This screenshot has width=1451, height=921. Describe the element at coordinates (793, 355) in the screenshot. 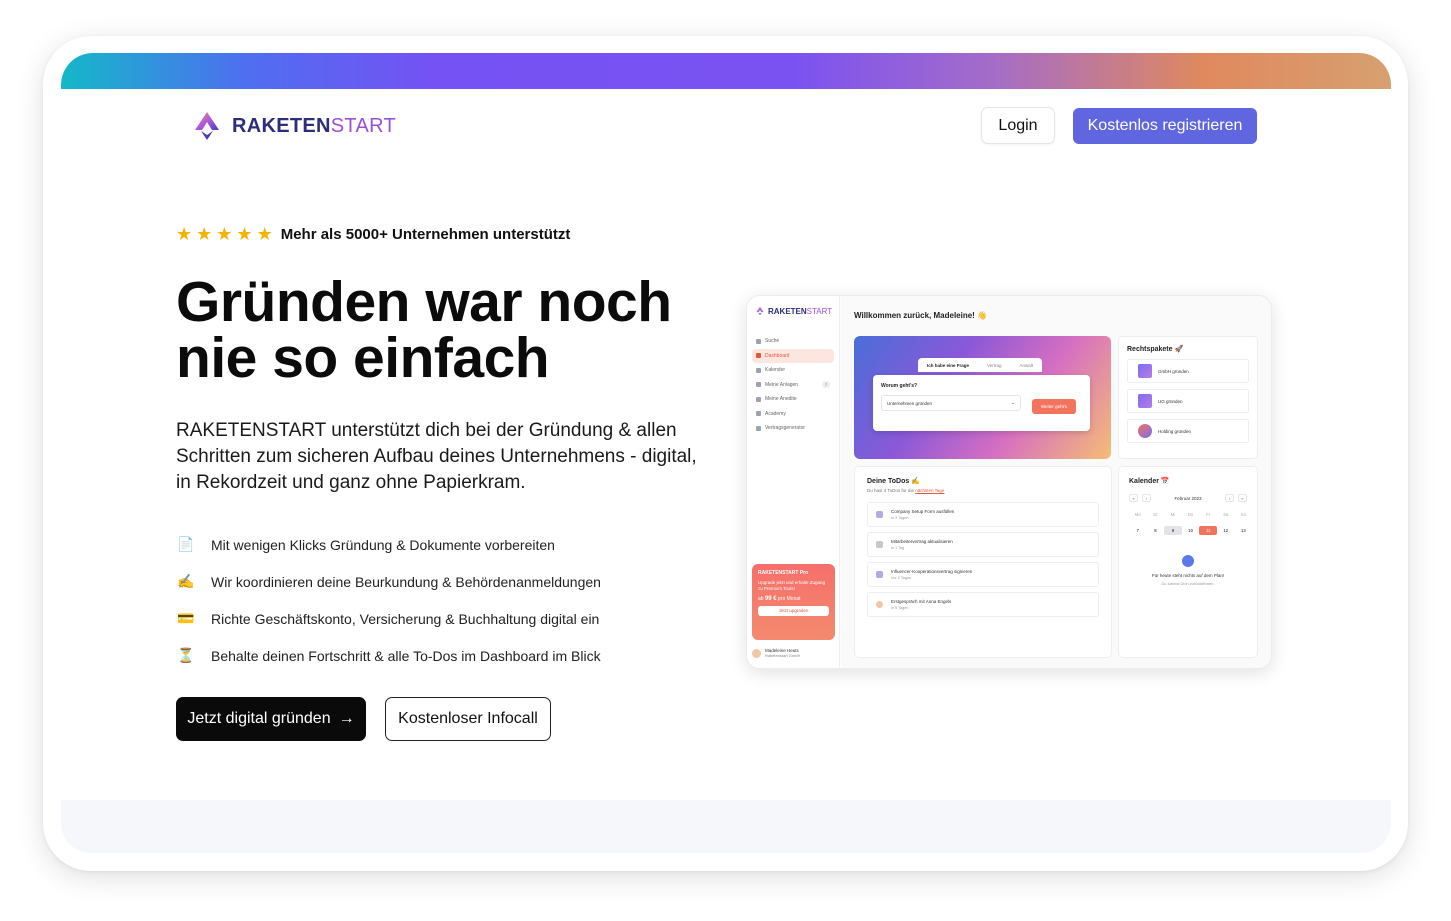

I see `nav-item-dashboard: Dashboard` at that location.